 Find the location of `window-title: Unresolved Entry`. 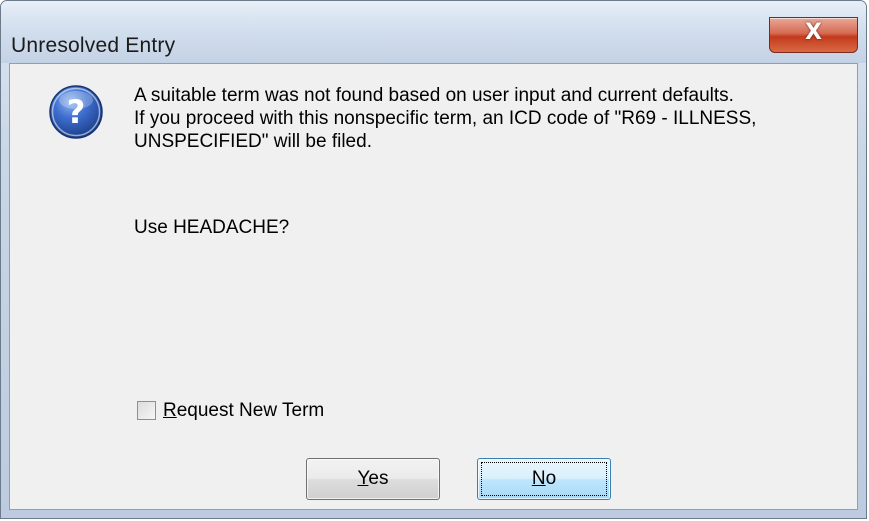

window-title: Unresolved Entry is located at coordinates (93, 45).